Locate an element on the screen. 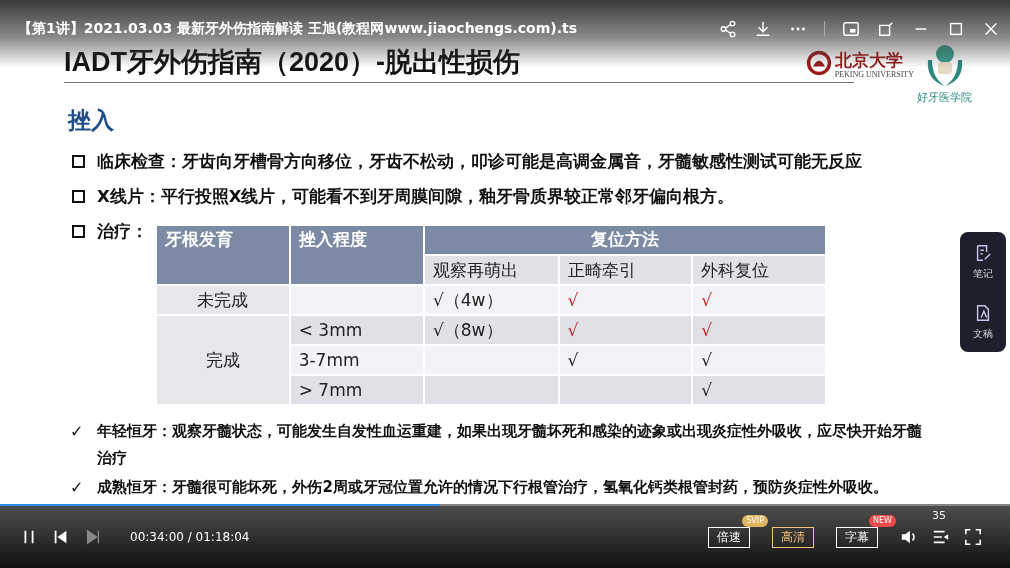 Image resolution: width=1010 pixels, height=568 pixels. tag-badge: SVIP is located at coordinates (755, 521).